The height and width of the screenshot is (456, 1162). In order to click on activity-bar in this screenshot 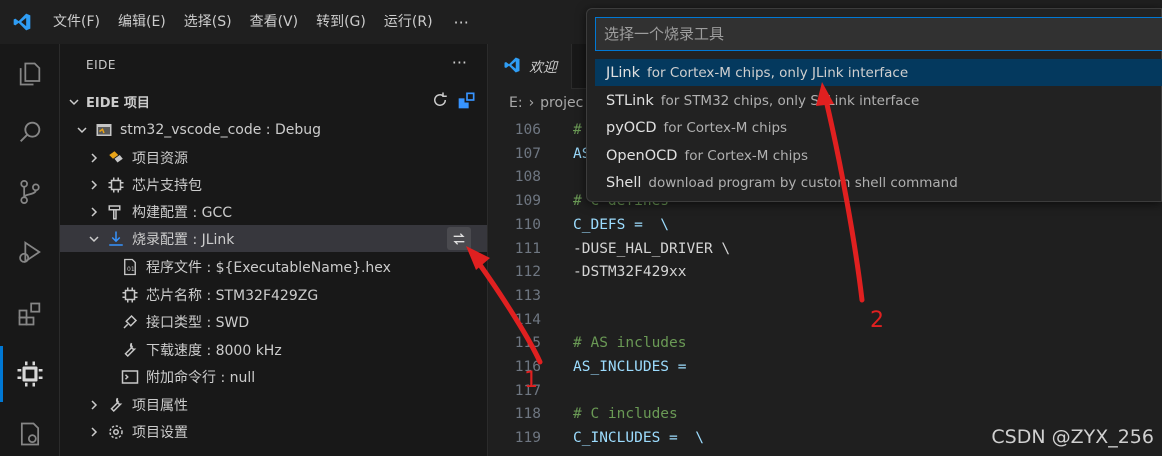, I will do `click(30, 250)`.